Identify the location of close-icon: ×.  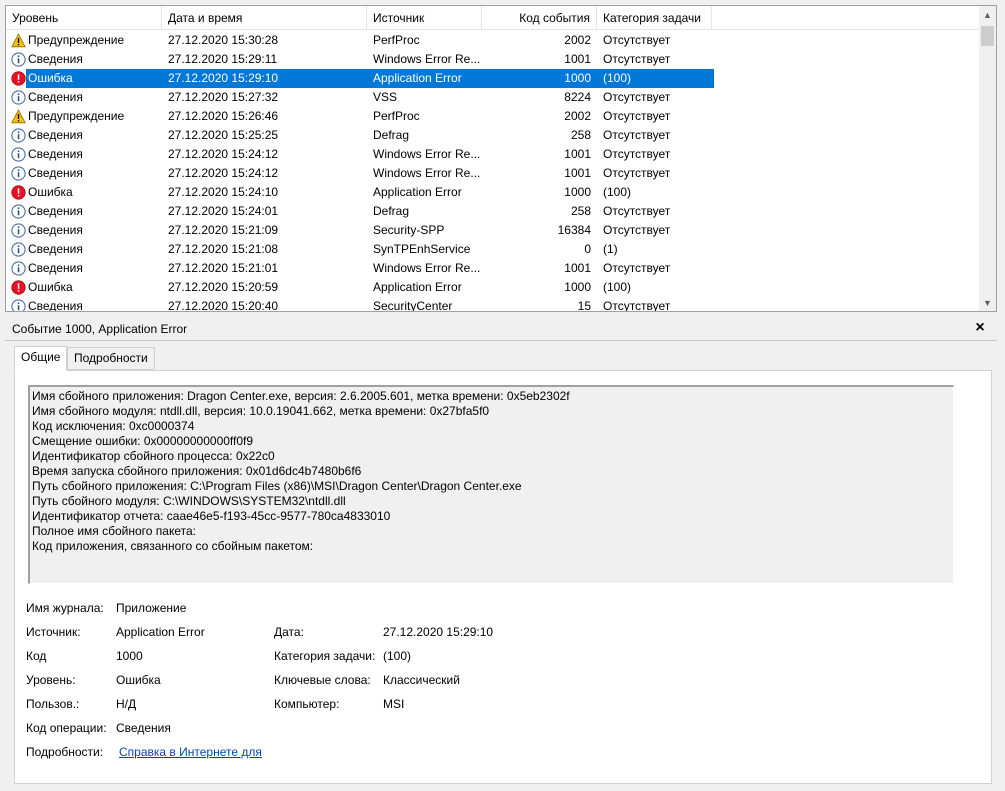
(980, 328).